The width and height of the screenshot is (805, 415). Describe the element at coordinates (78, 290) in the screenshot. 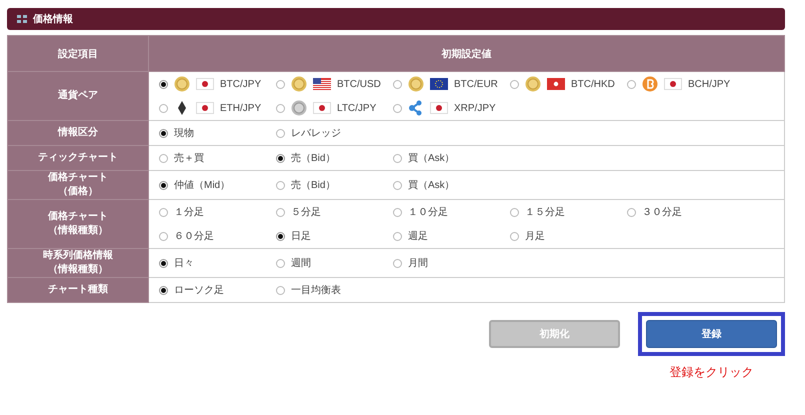

I see `row-label: チャート種類` at that location.